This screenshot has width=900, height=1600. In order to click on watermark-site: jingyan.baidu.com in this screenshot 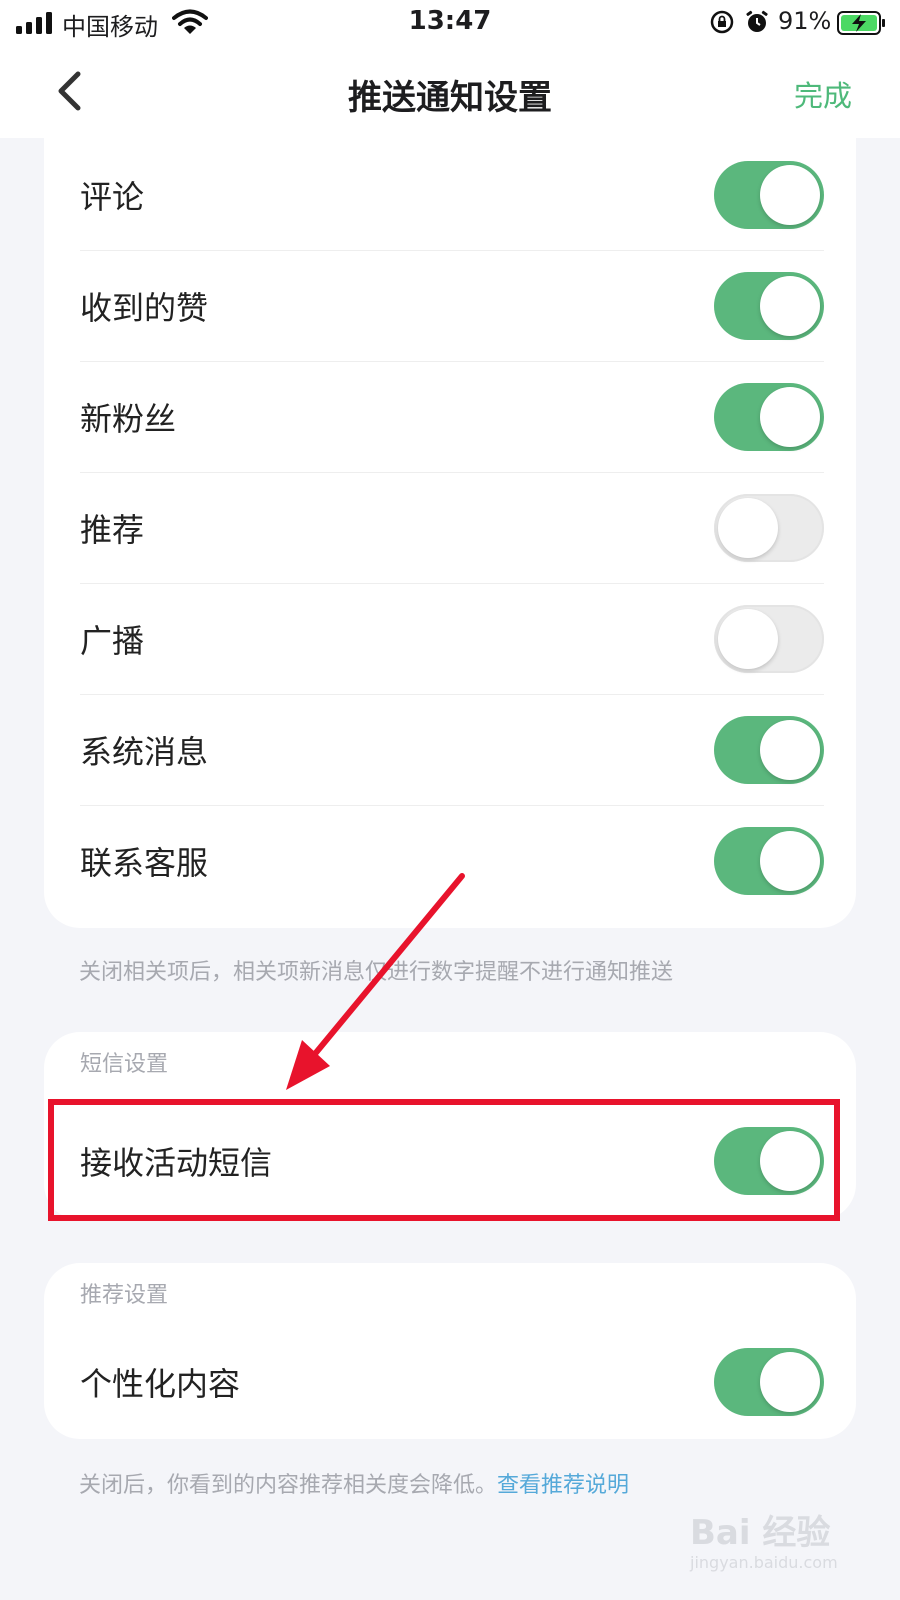, I will do `click(764, 1562)`.